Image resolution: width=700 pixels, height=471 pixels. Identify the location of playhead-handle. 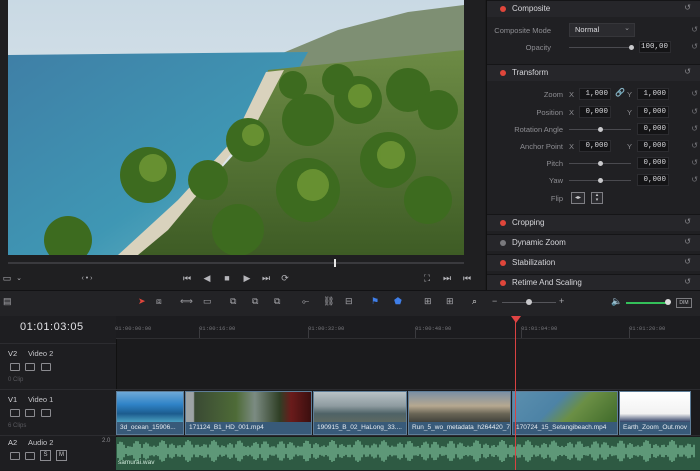
(516, 319).